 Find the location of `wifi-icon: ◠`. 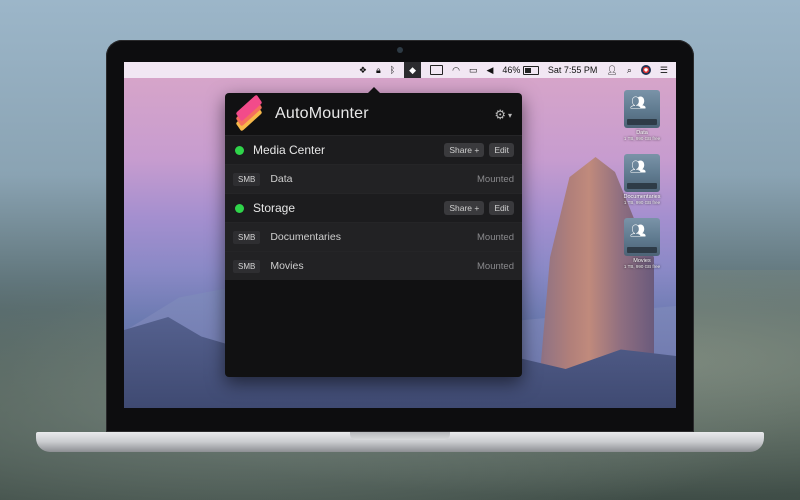

wifi-icon: ◠ is located at coordinates (456, 70).